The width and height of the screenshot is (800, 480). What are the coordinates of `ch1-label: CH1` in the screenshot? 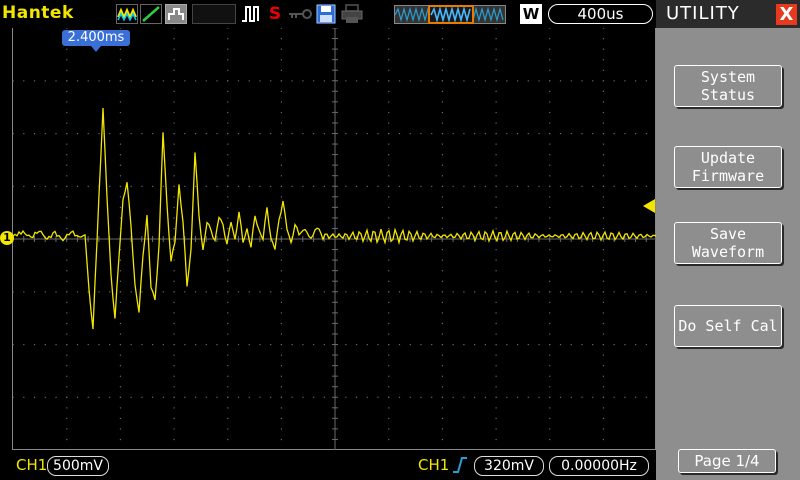 It's located at (32, 465).